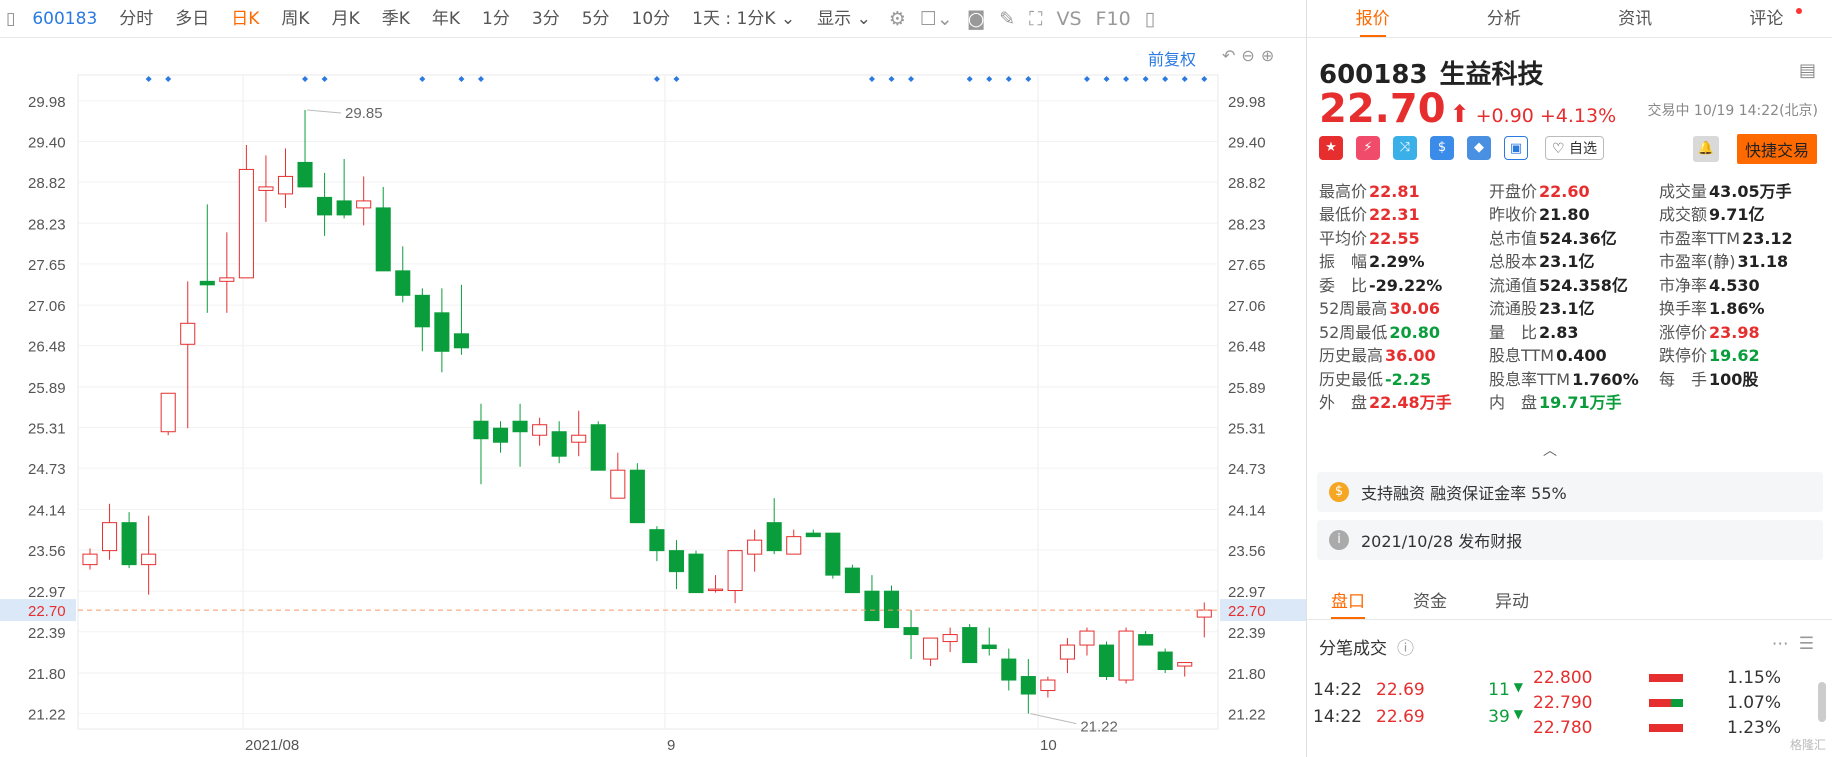  I want to click on tab-news: 资讯, so click(1635, 18).